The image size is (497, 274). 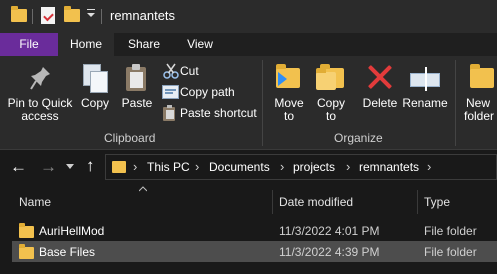 I want to click on copy-to-label-line2: to, so click(x=330, y=116).